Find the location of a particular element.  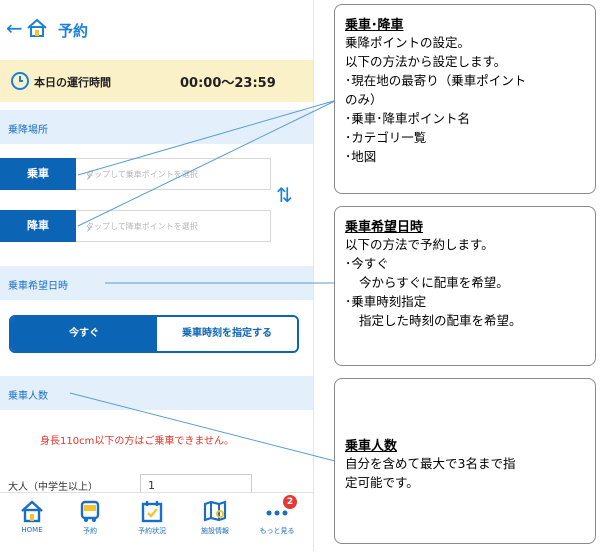

callout-line: 自分を含めて最大で3名まで指 is located at coordinates (430, 463).